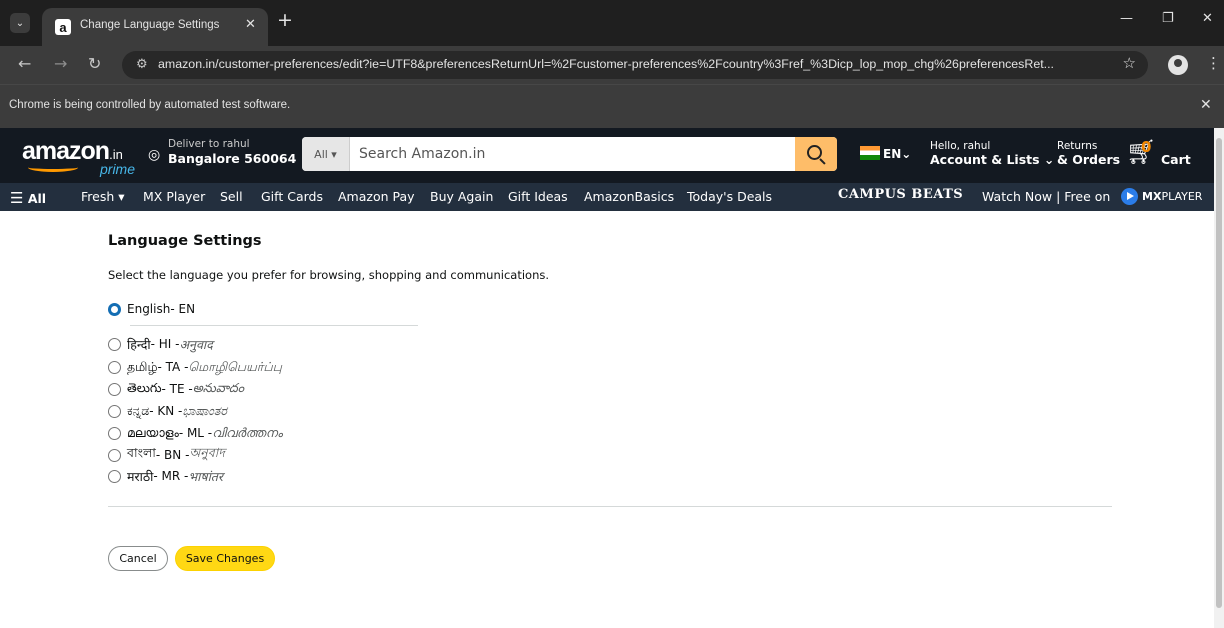 The image size is (1224, 628). I want to click on option-code: - KN -, so click(166, 411).